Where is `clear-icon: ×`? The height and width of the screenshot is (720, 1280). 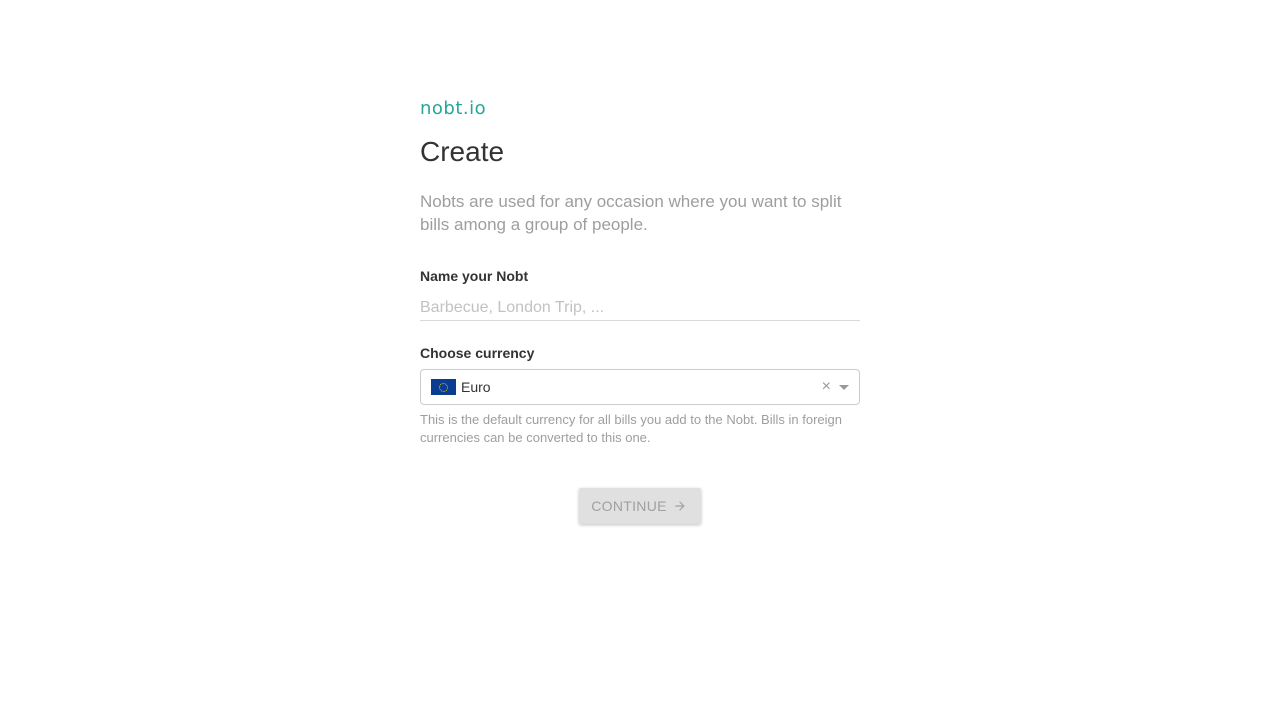 clear-icon: × is located at coordinates (826, 387).